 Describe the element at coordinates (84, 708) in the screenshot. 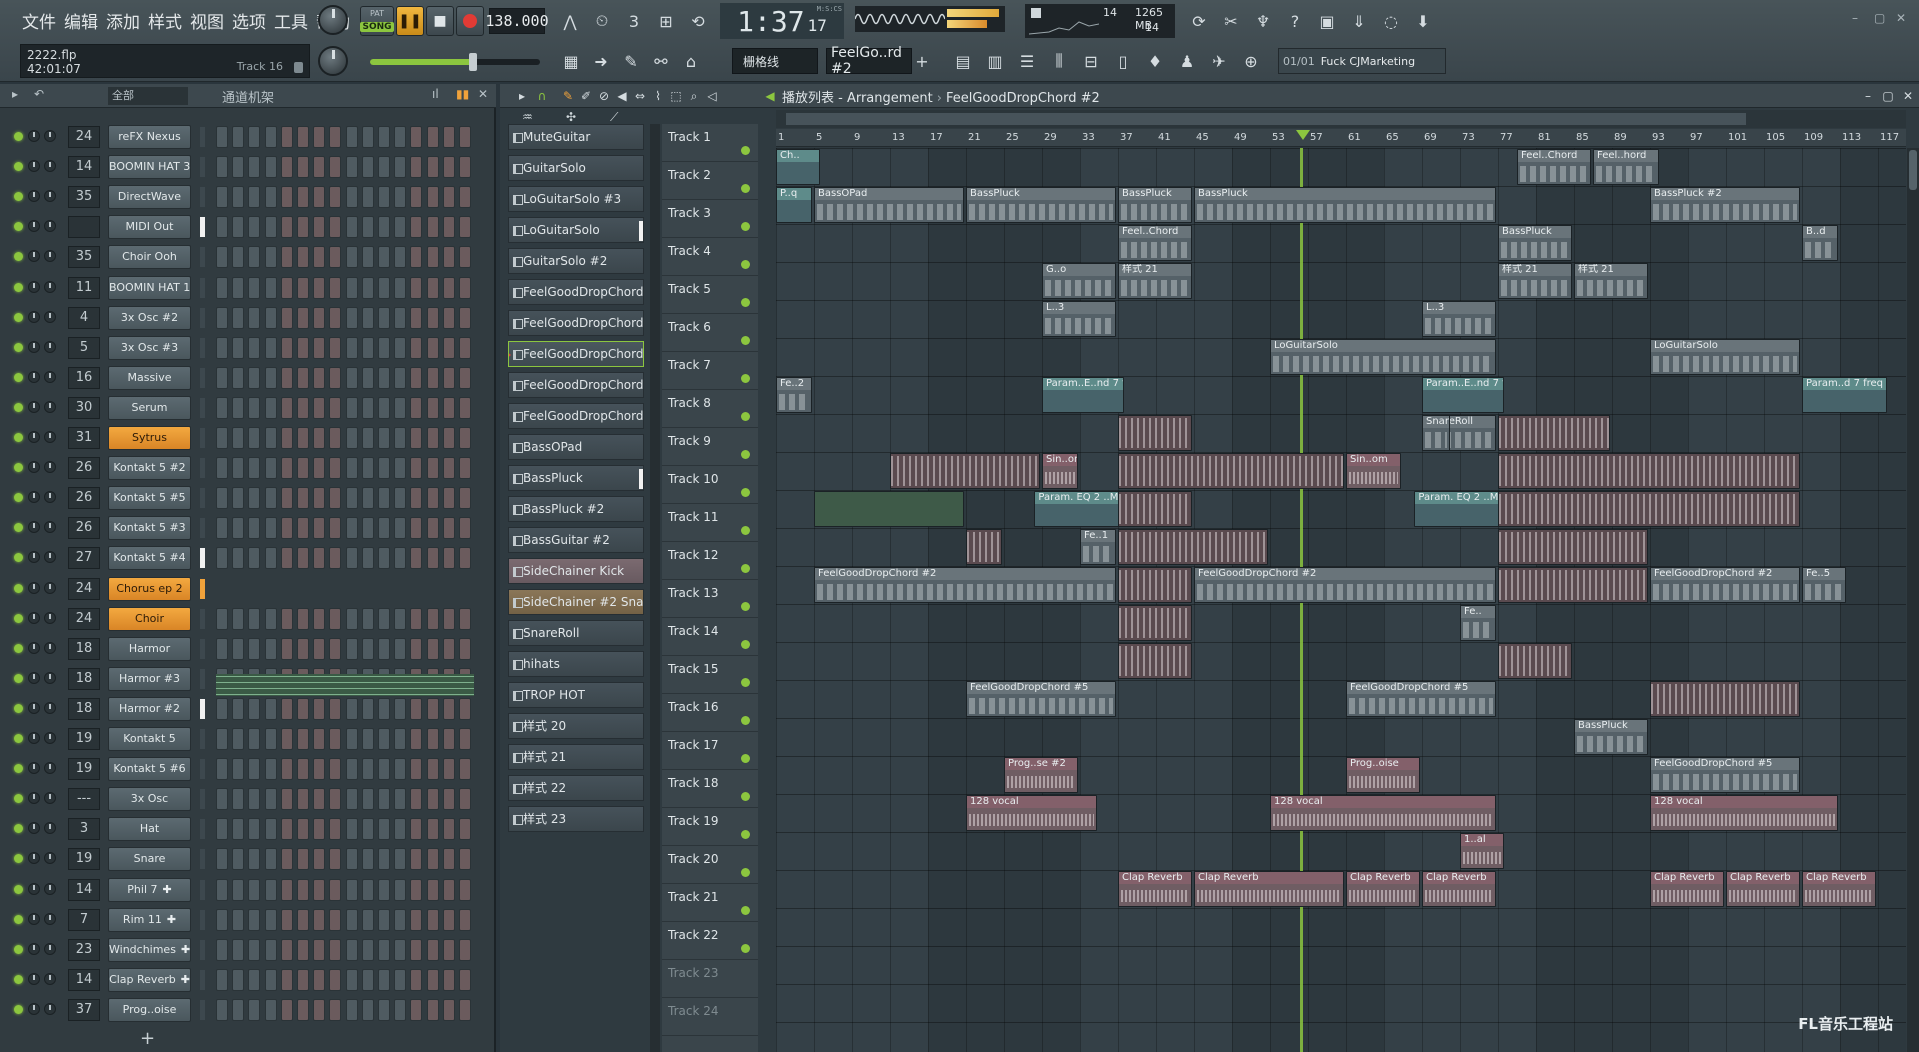

I see `mixer-track-number: 18` at that location.